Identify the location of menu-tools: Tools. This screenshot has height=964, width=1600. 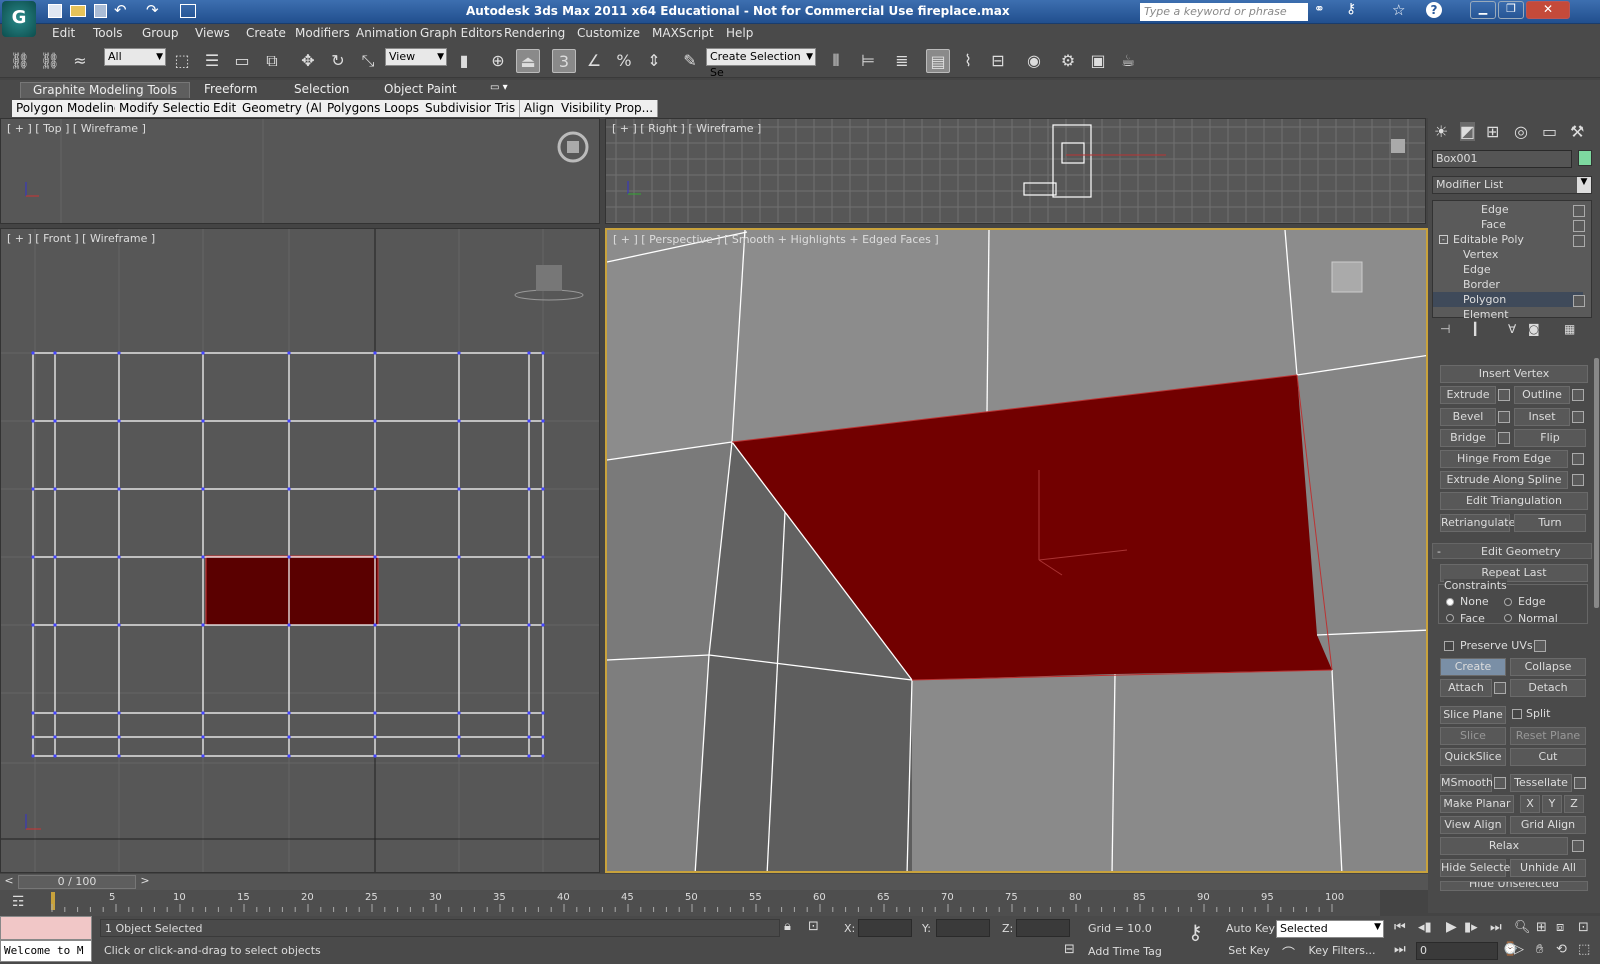
(108, 33).